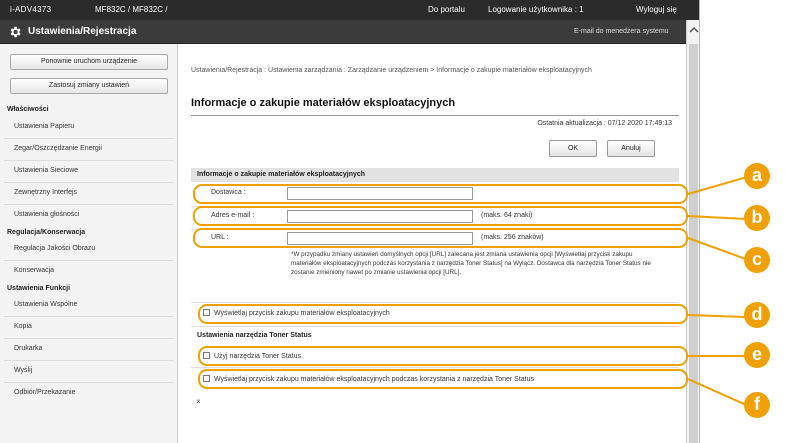 The image size is (785, 443). I want to click on device-name: i-ADV4373, so click(31, 9).